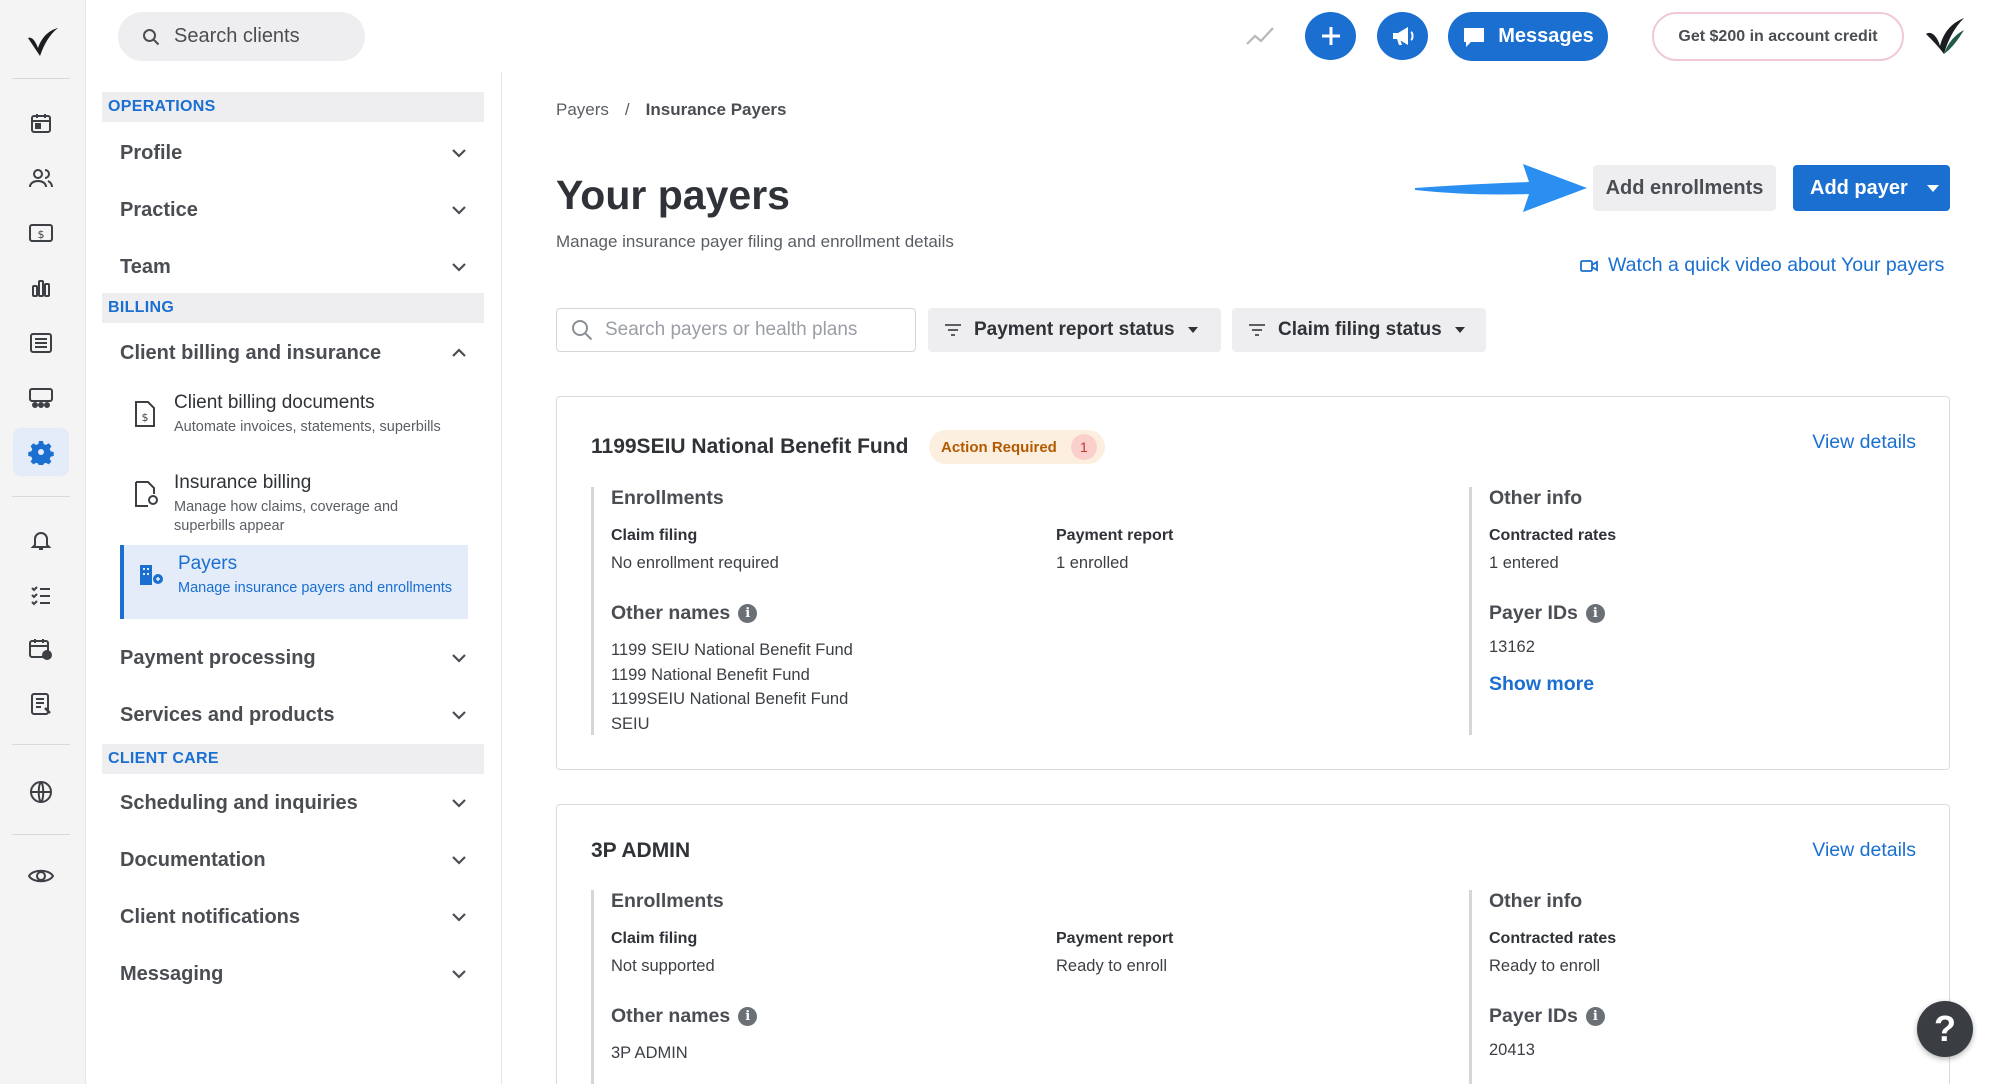 The image size is (1999, 1084). I want to click on app-logo-icon, so click(42, 42).